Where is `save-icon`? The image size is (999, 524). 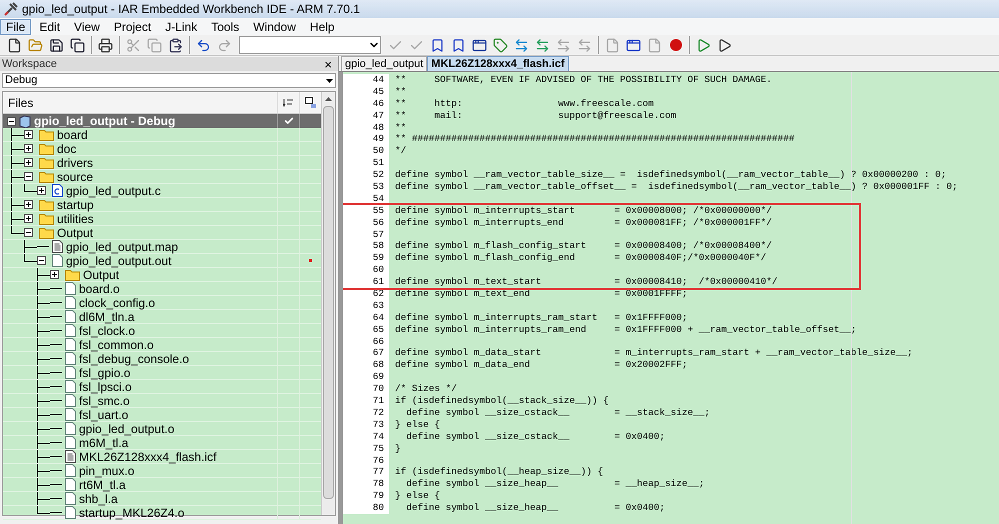
save-icon is located at coordinates (56, 45).